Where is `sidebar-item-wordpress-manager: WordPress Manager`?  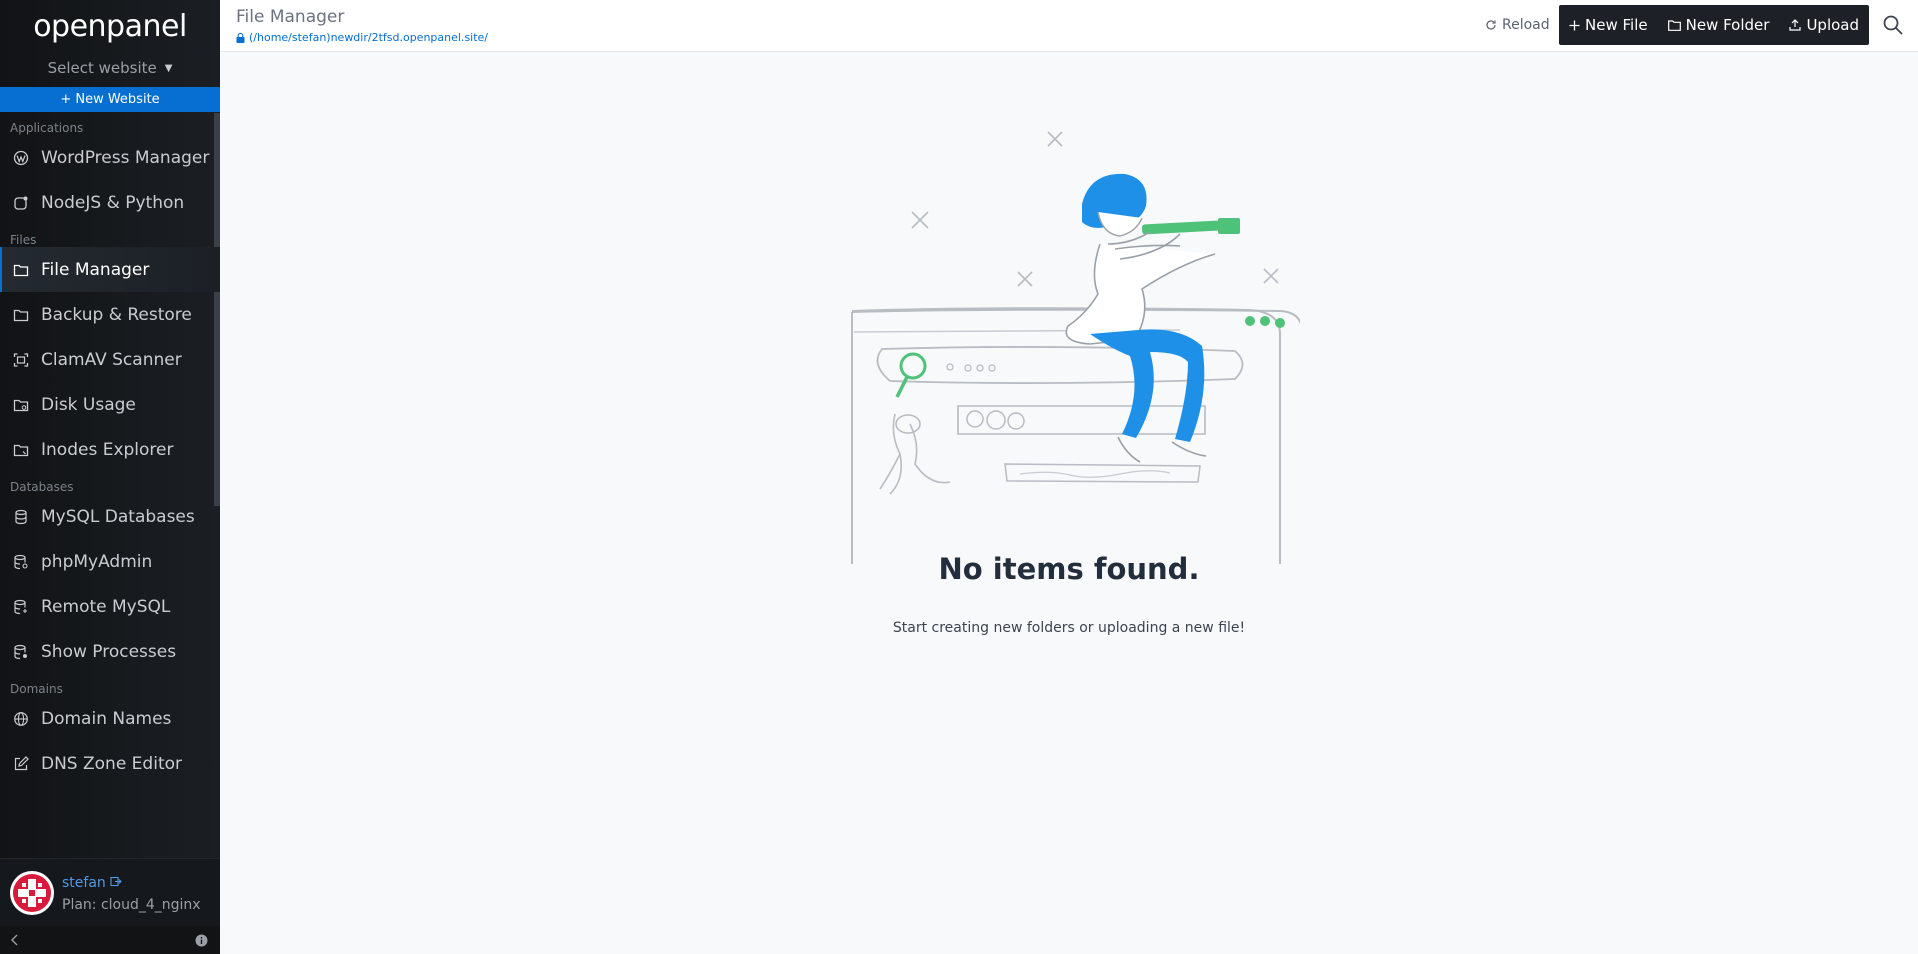 sidebar-item-wordpress-manager: WordPress Manager is located at coordinates (110, 157).